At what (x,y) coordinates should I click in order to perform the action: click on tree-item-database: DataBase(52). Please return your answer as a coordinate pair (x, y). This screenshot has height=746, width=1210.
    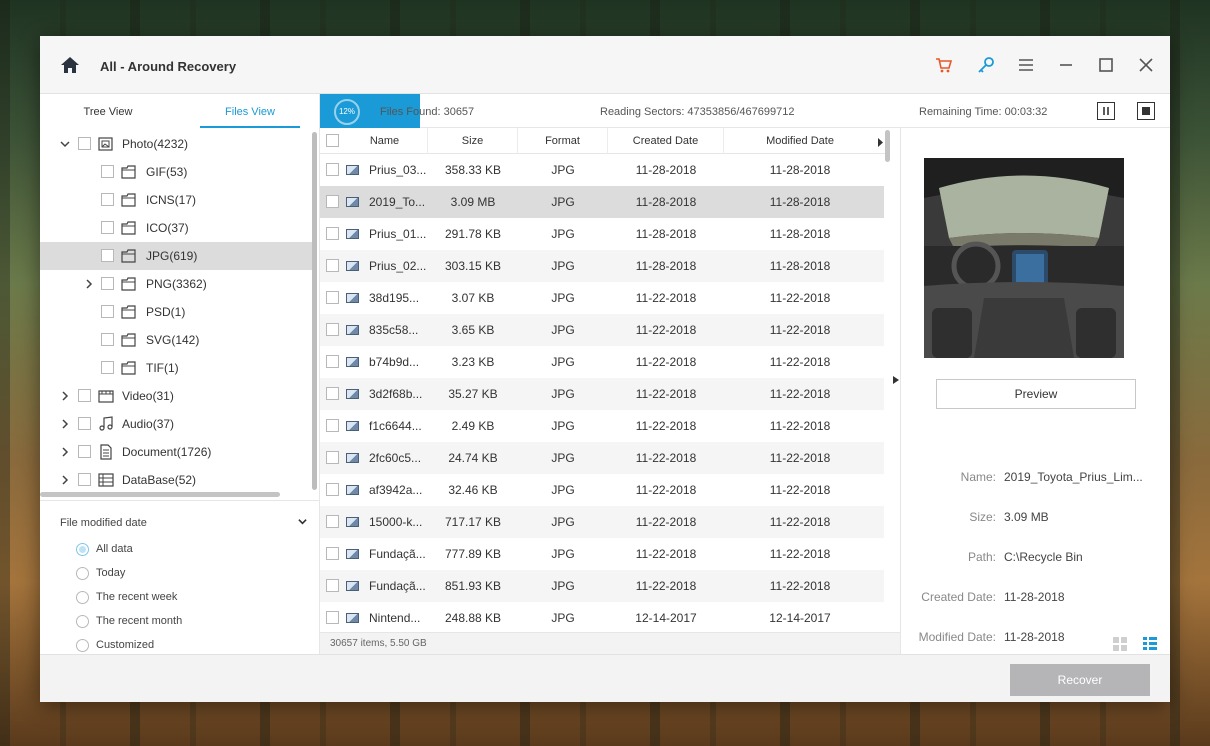
    Looking at the image, I should click on (176, 480).